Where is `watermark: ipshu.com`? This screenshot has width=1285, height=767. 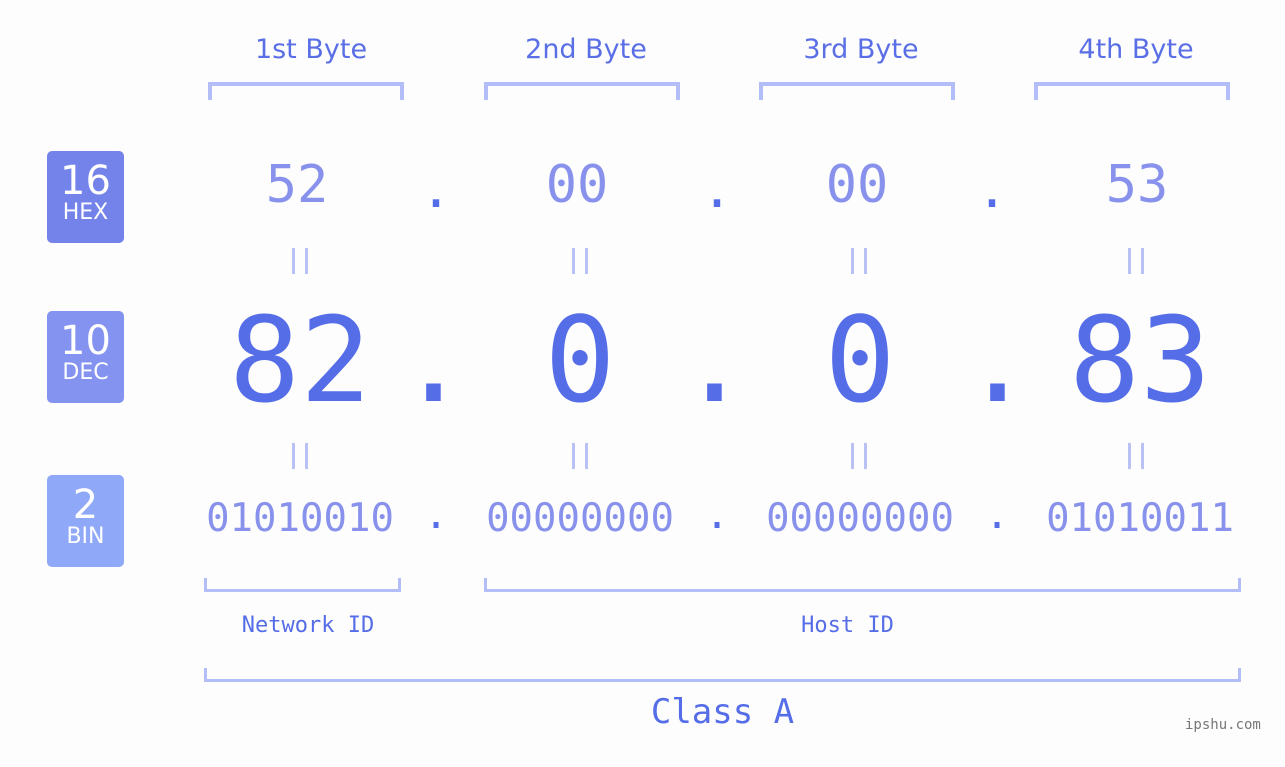
watermark: ipshu.com is located at coordinates (1223, 725).